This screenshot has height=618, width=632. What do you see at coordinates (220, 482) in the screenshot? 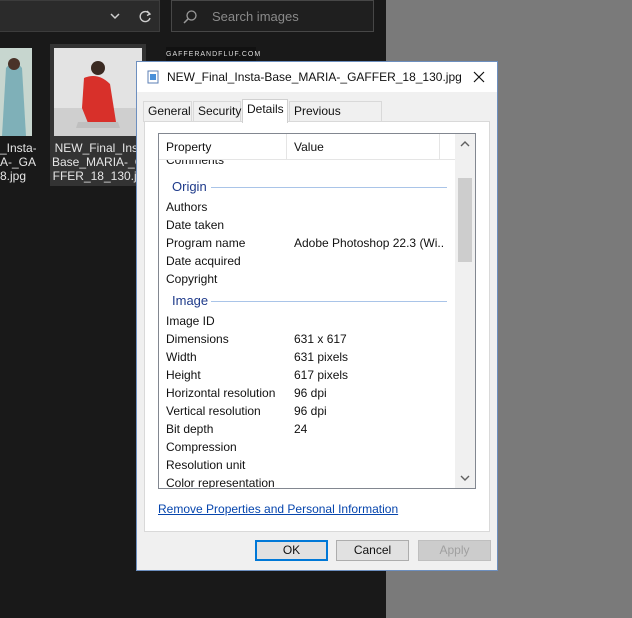
I see `property-name: Color representation` at bounding box center [220, 482].